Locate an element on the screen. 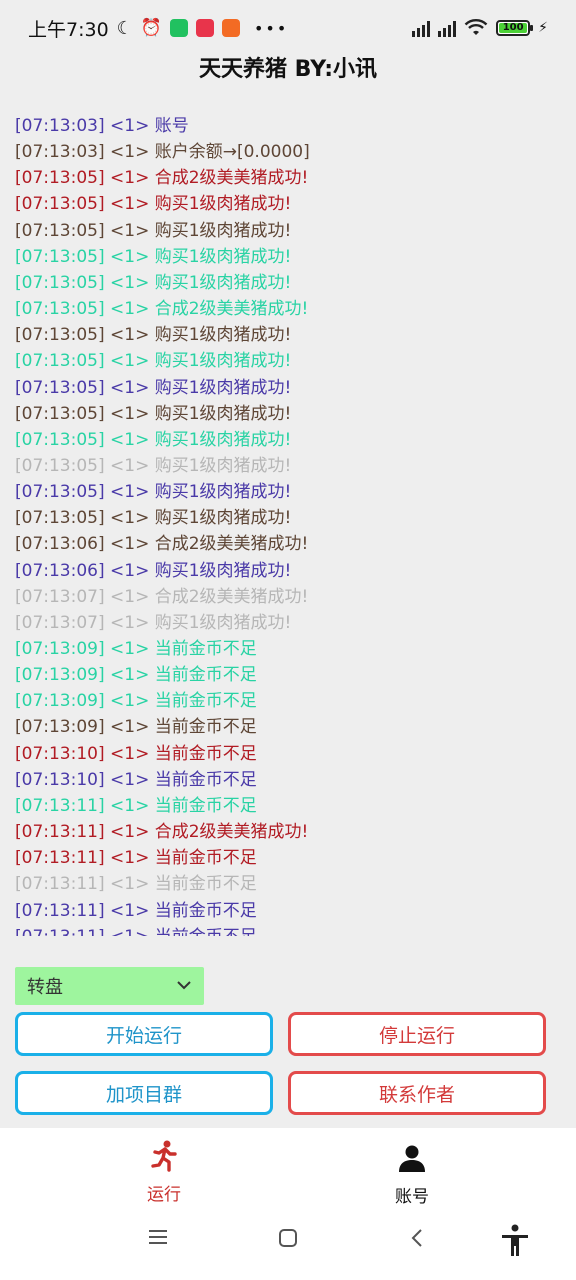 Image resolution: width=576 pixels, height=1280 pixels. back-icon is located at coordinates (417, 1240).